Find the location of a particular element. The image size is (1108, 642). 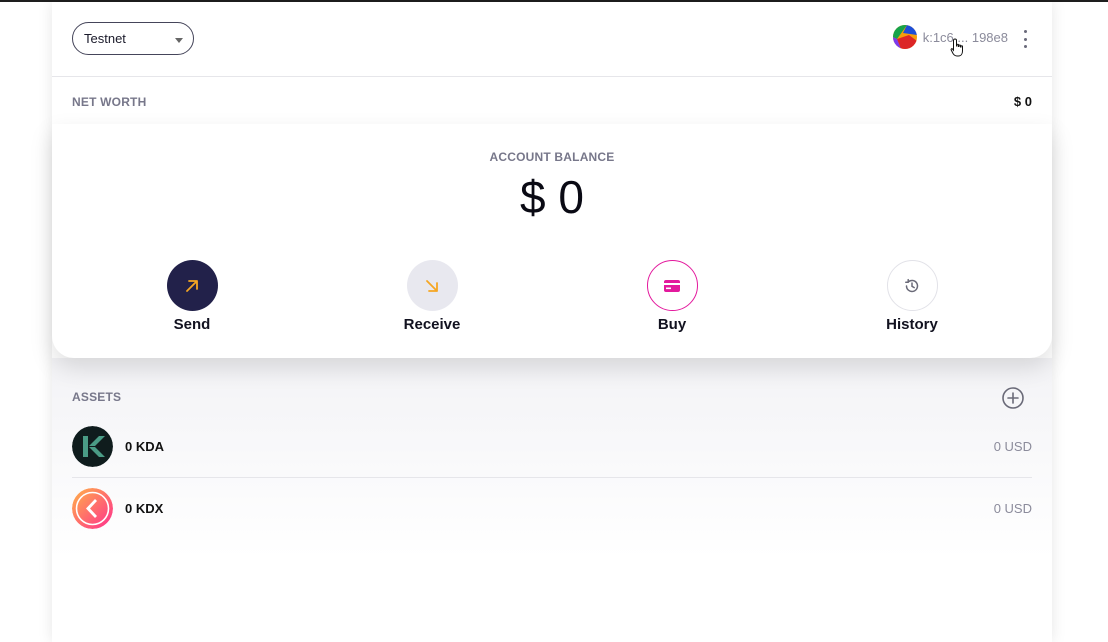

account-balance-label: ACCOUNT BALANCE is located at coordinates (552, 157).